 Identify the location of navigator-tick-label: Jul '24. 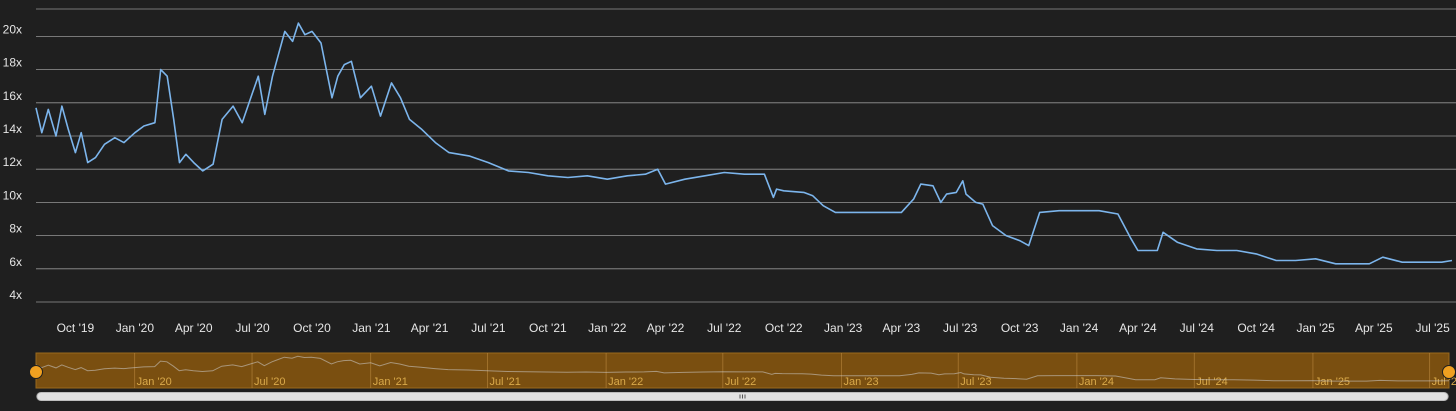
(1211, 382).